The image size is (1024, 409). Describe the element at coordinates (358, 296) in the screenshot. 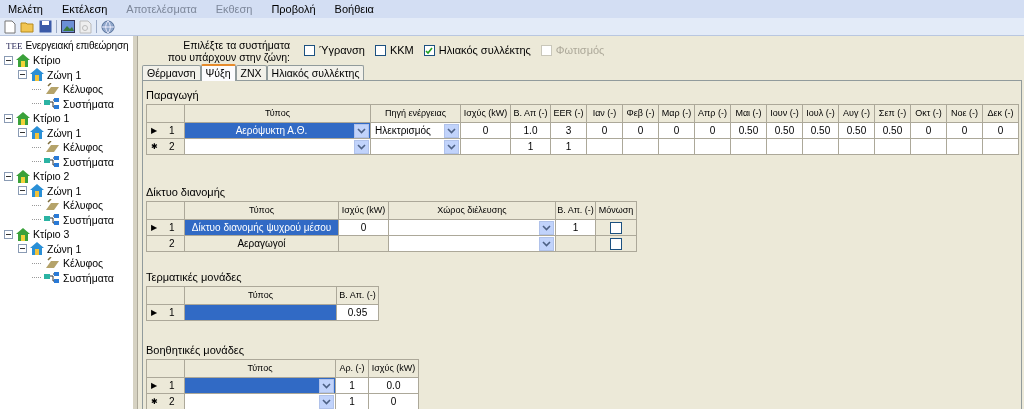

I see `column-header: Β. Απ. (-)` at that location.